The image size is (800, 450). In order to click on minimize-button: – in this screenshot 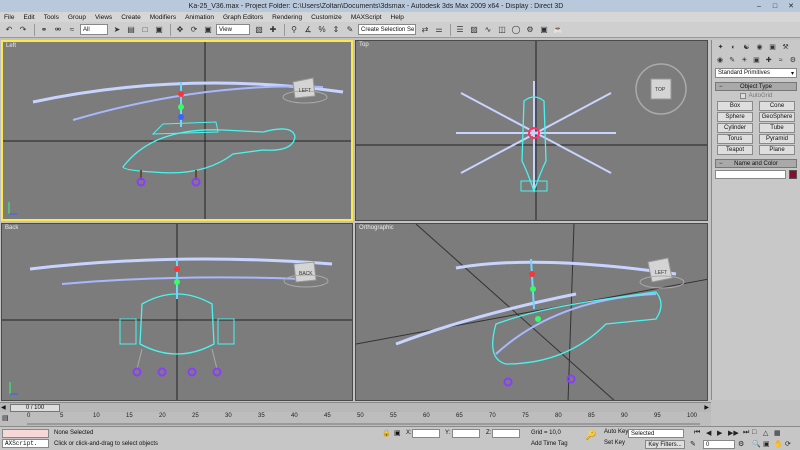, I will do `click(759, 6)`.